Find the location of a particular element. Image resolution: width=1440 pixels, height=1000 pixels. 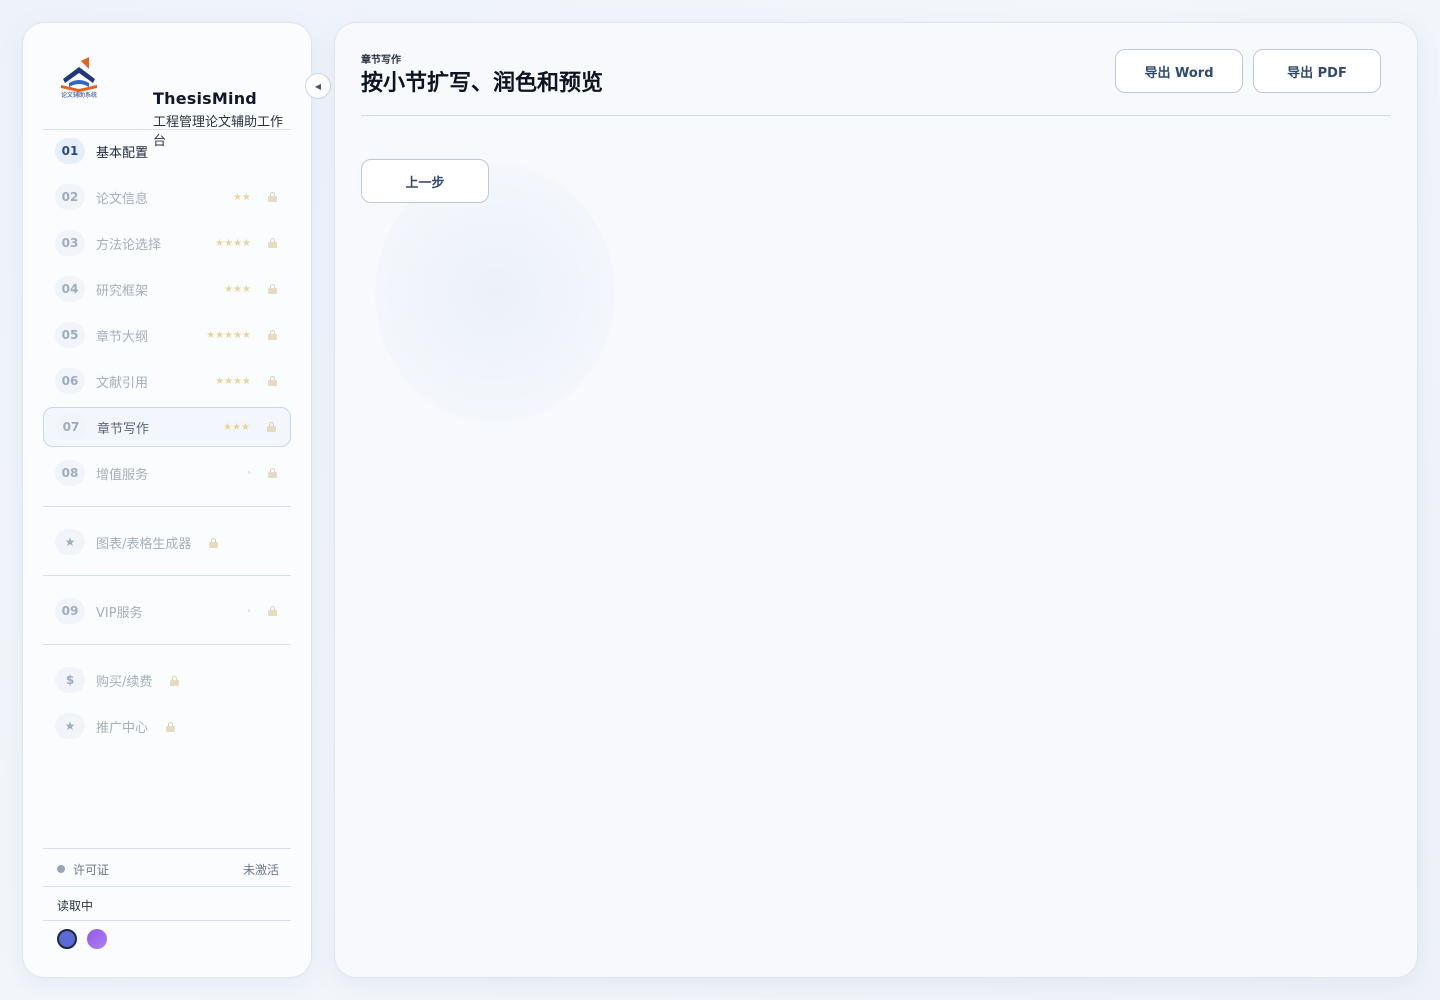

nav-step-05: 05 章节大纲 ★★★★★ is located at coordinates (167, 335).